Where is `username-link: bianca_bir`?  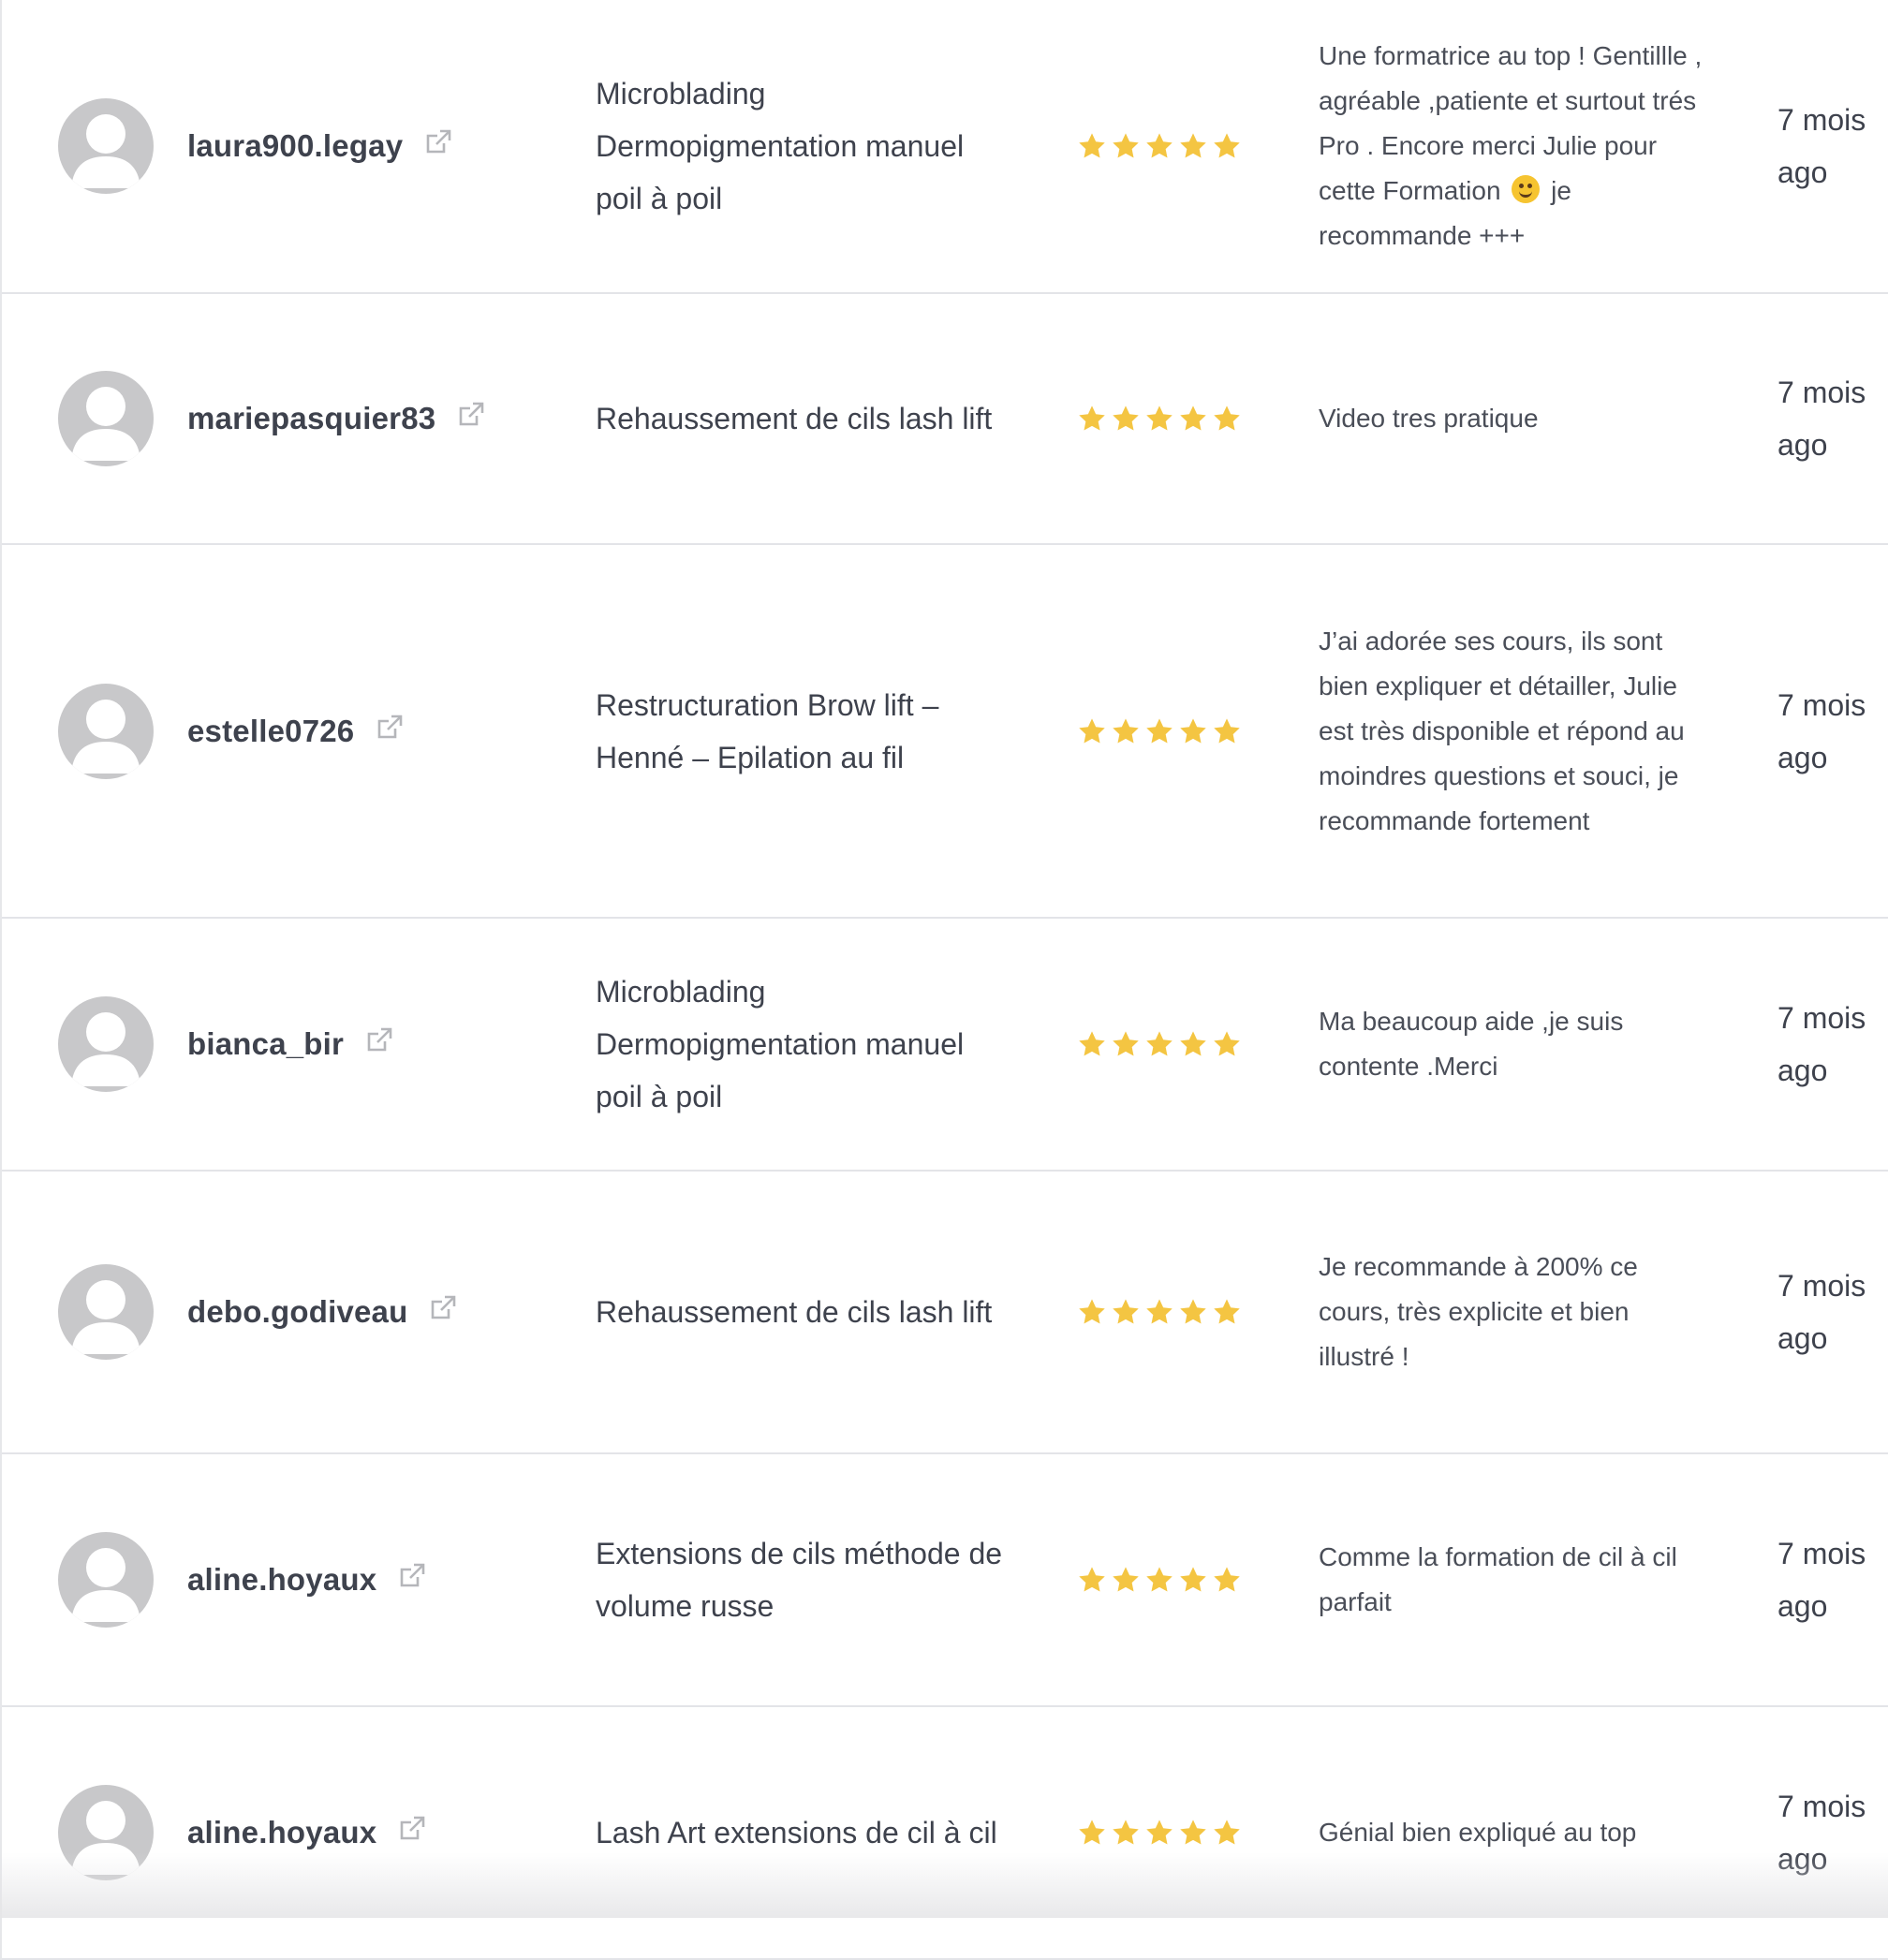
username-link: bianca_bir is located at coordinates (265, 1044).